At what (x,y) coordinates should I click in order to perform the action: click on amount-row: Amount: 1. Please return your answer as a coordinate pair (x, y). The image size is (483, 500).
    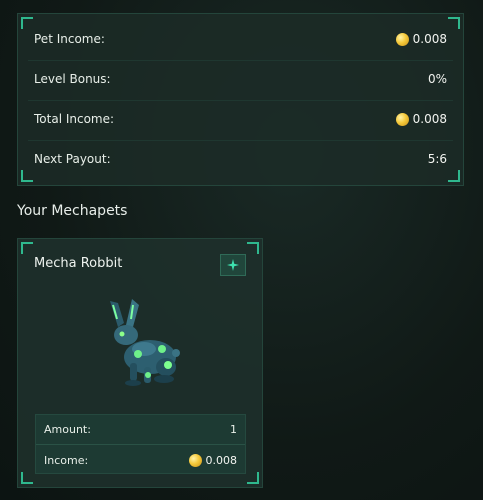
    Looking at the image, I should click on (140, 430).